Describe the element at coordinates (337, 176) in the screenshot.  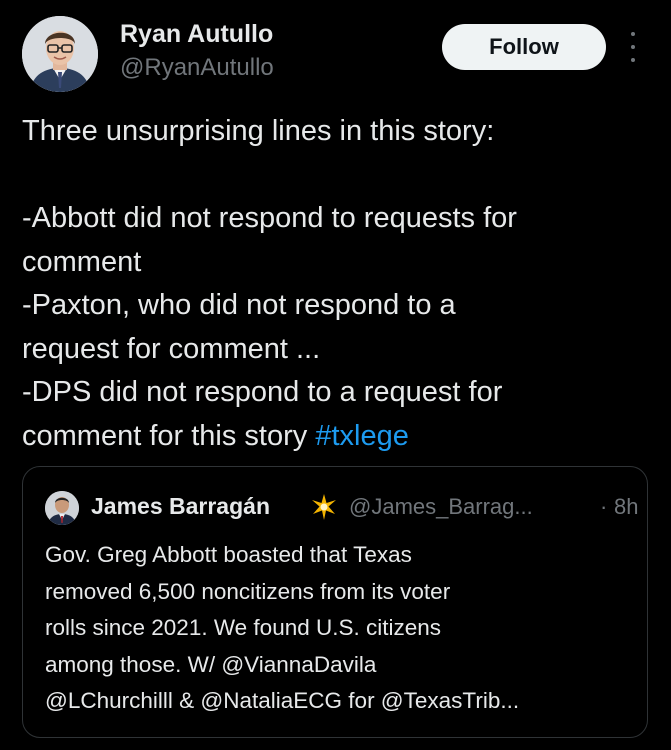
I see `tweet-line` at that location.